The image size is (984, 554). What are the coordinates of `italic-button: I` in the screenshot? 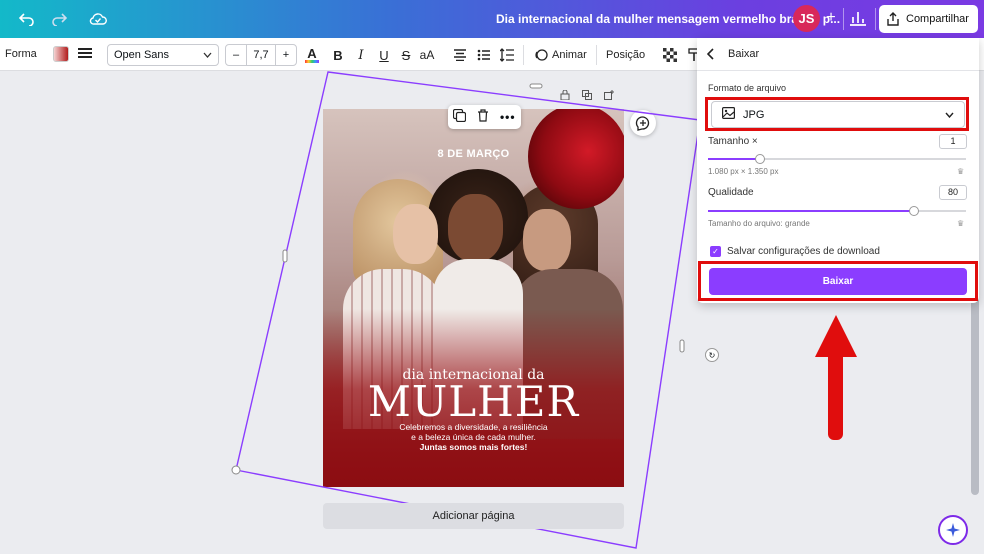 It's located at (361, 55).